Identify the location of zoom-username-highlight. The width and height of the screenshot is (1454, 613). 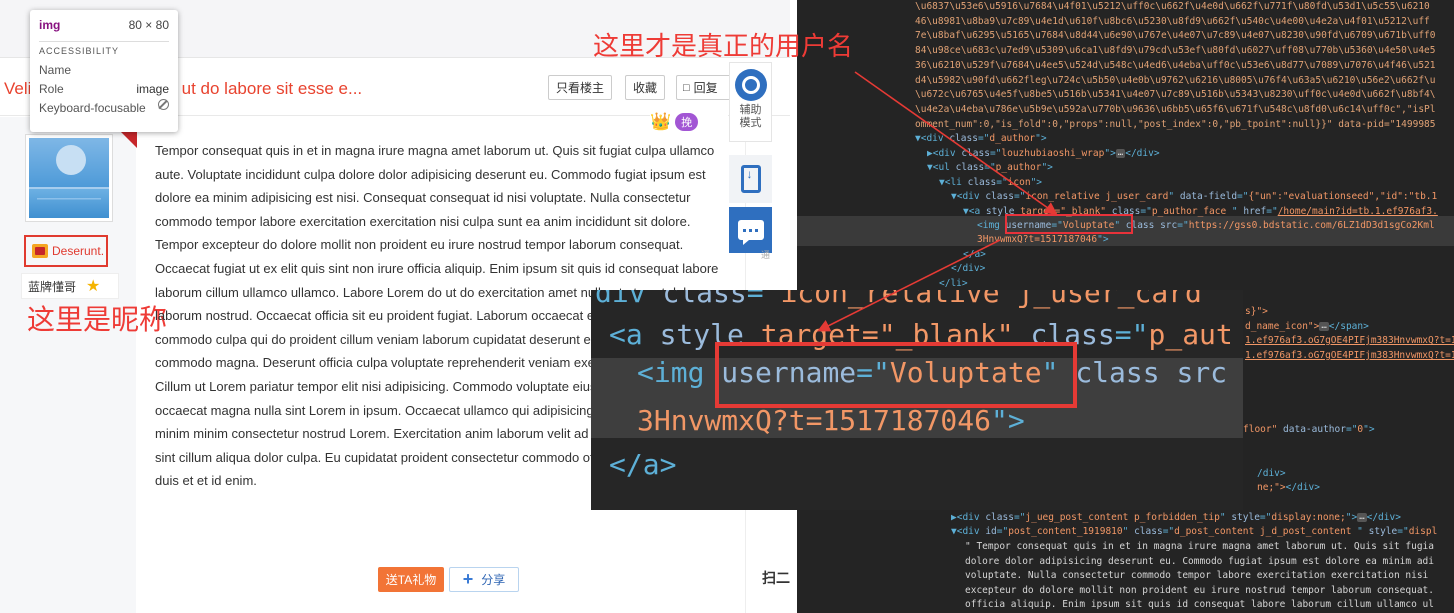
(896, 375).